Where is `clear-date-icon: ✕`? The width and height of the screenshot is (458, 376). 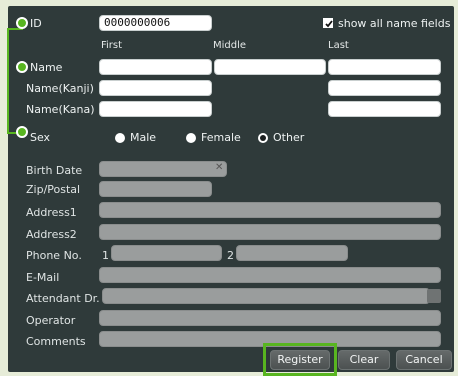 clear-date-icon: ✕ is located at coordinates (219, 167).